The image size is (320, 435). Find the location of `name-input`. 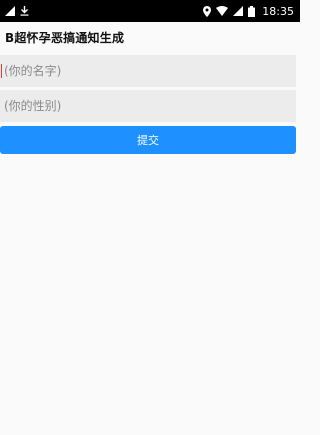

name-input is located at coordinates (148, 71).